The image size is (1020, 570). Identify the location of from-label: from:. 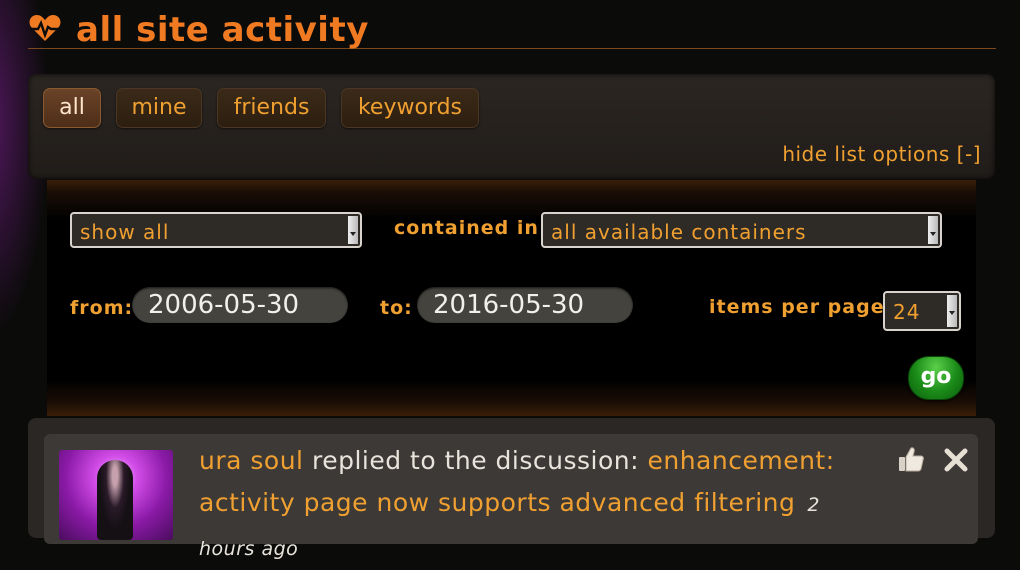
(102, 308).